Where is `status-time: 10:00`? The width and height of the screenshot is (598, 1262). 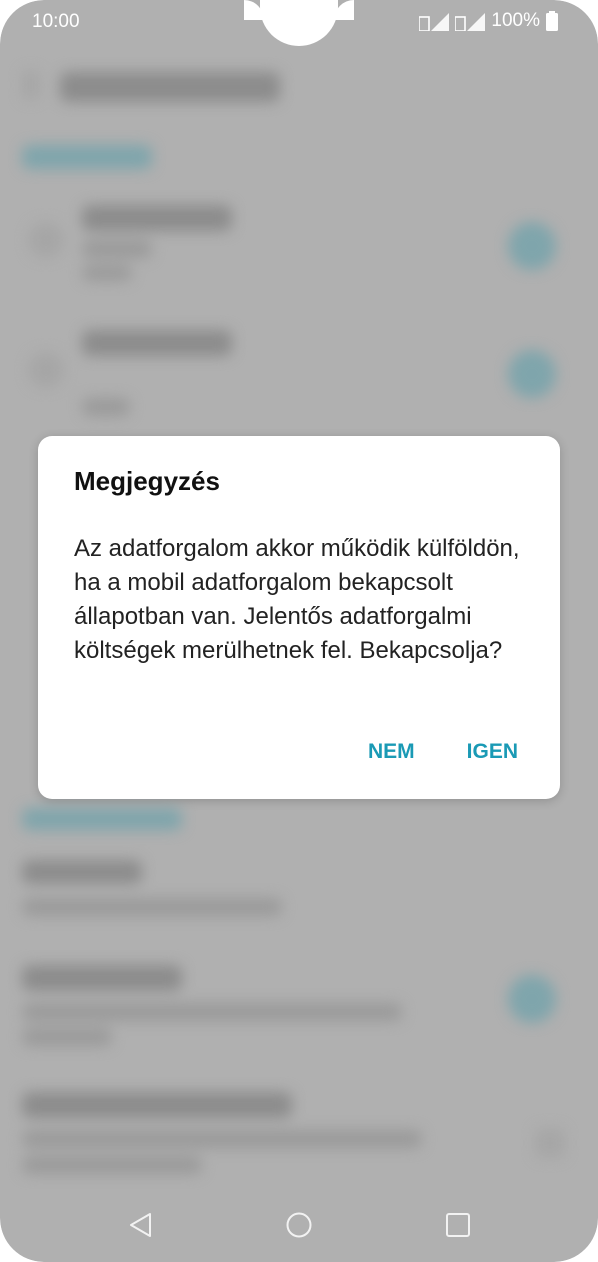 status-time: 10:00 is located at coordinates (56, 21).